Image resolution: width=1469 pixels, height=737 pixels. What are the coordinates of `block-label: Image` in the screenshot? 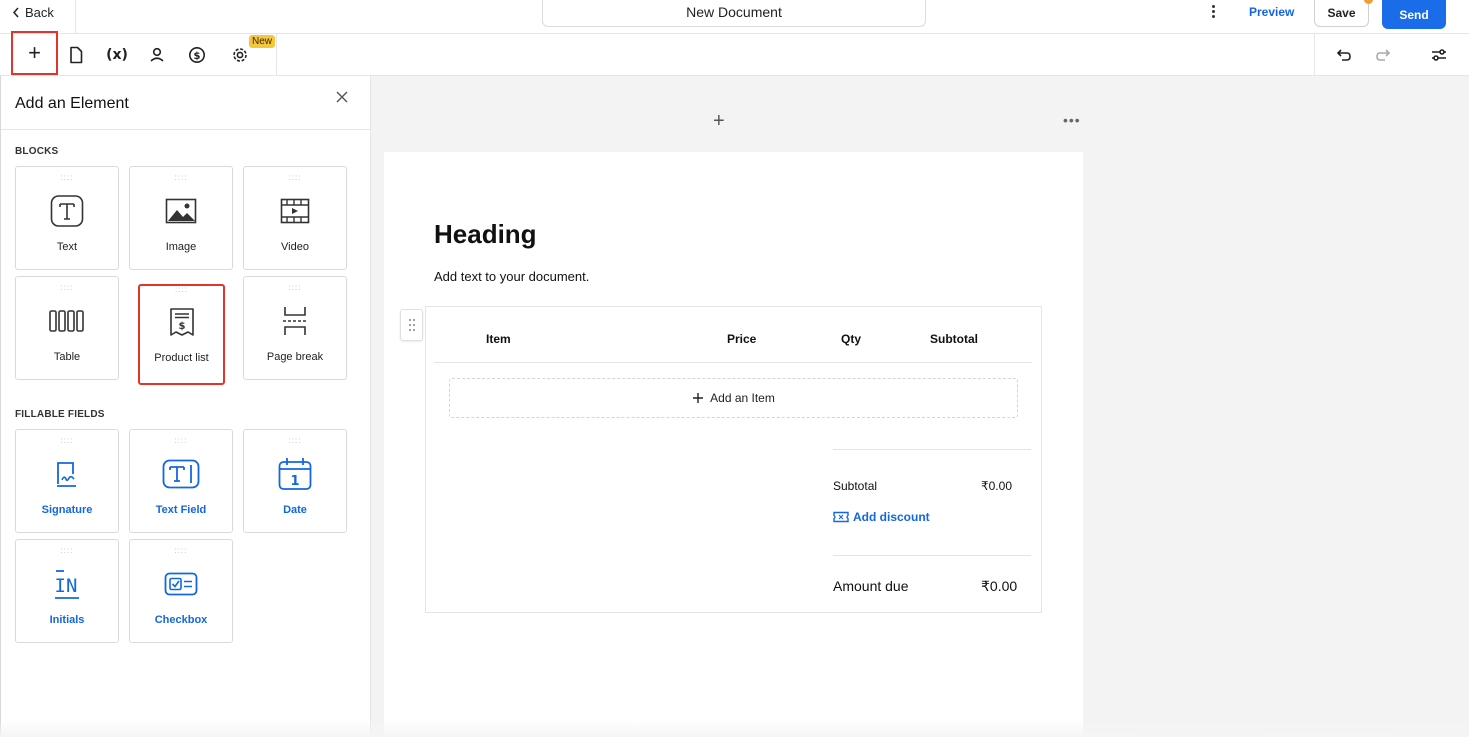 It's located at (181, 247).